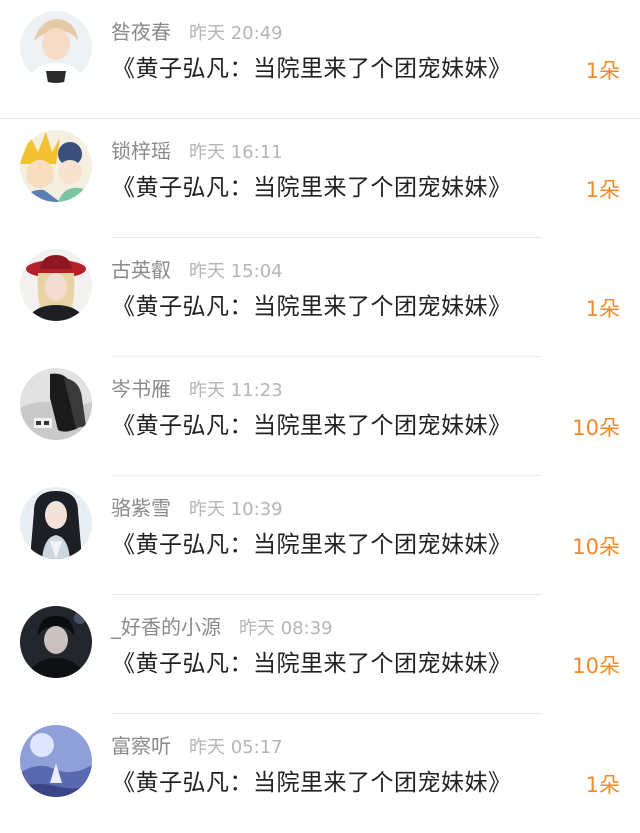 Image resolution: width=640 pixels, height=833 pixels. I want to click on sender-meta: 岑书雁 昨天 11:23, so click(197, 389).